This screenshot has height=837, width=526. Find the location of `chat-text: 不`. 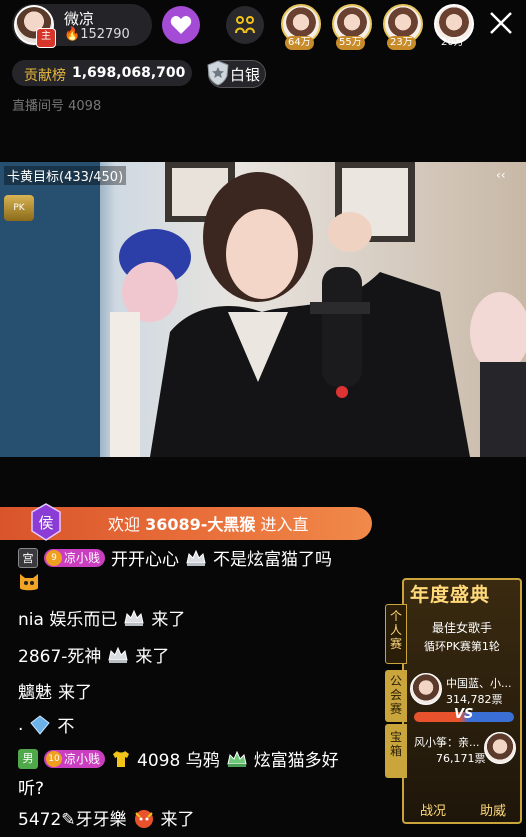

chat-text: 不 is located at coordinates (66, 727).